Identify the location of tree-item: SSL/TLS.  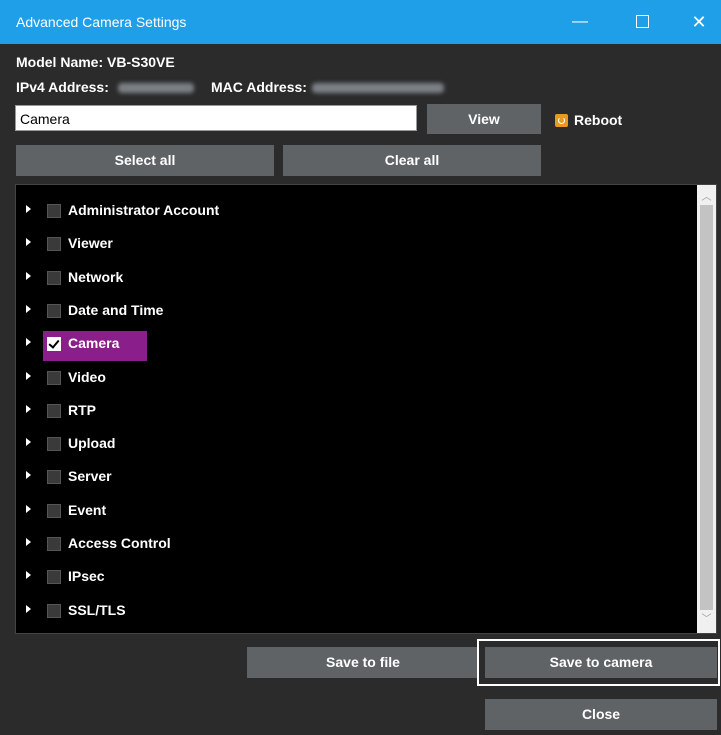
(356, 610).